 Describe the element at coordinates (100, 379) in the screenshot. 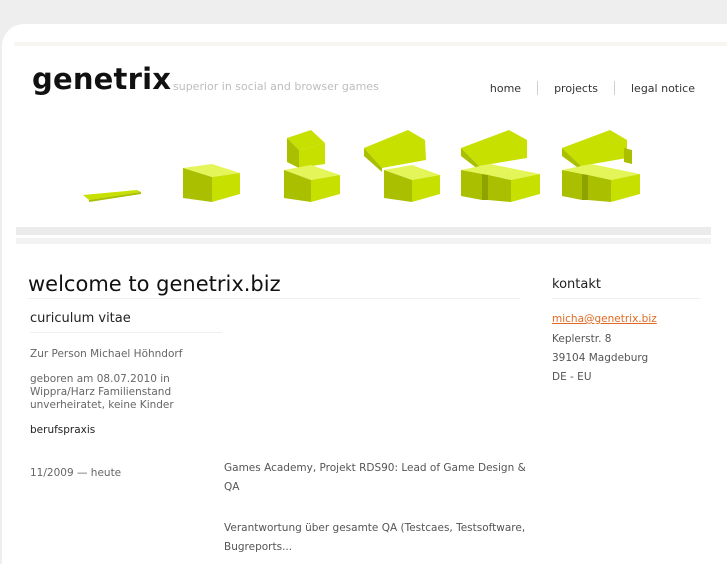

I see `bio-line: geboren am 08.07.2010 in` at that location.